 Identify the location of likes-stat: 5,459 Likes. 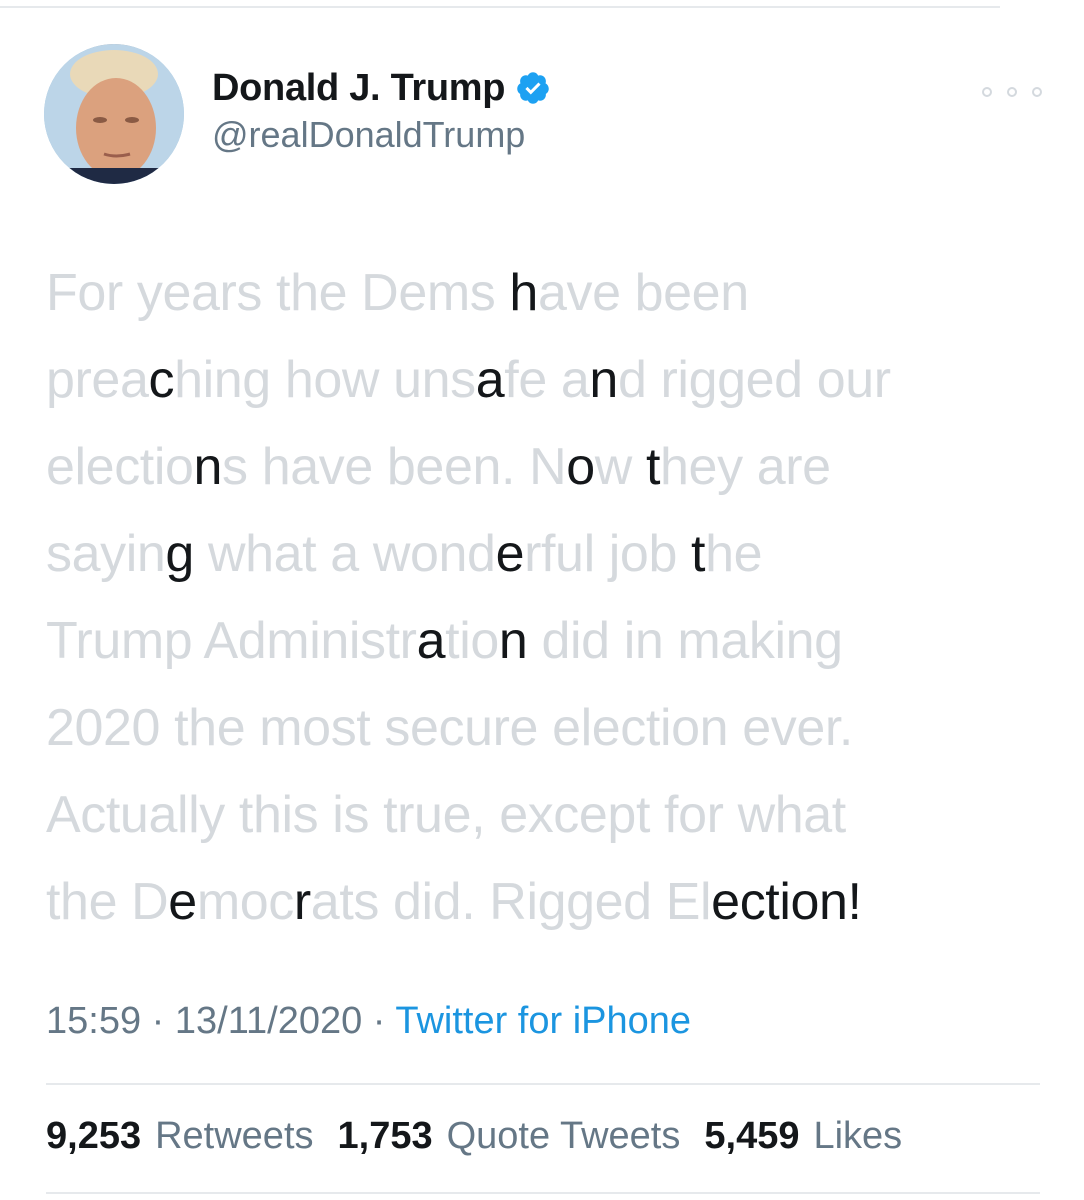
(803, 1136).